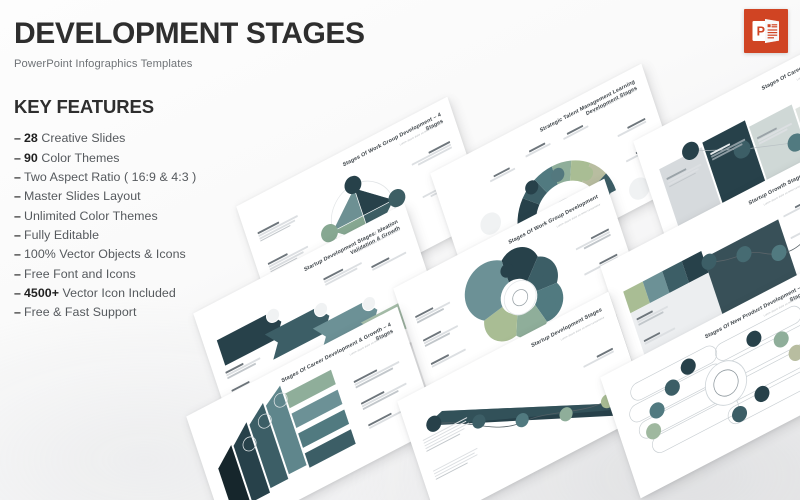  I want to click on feature-label: Unlimited Color Themes, so click(90, 215).